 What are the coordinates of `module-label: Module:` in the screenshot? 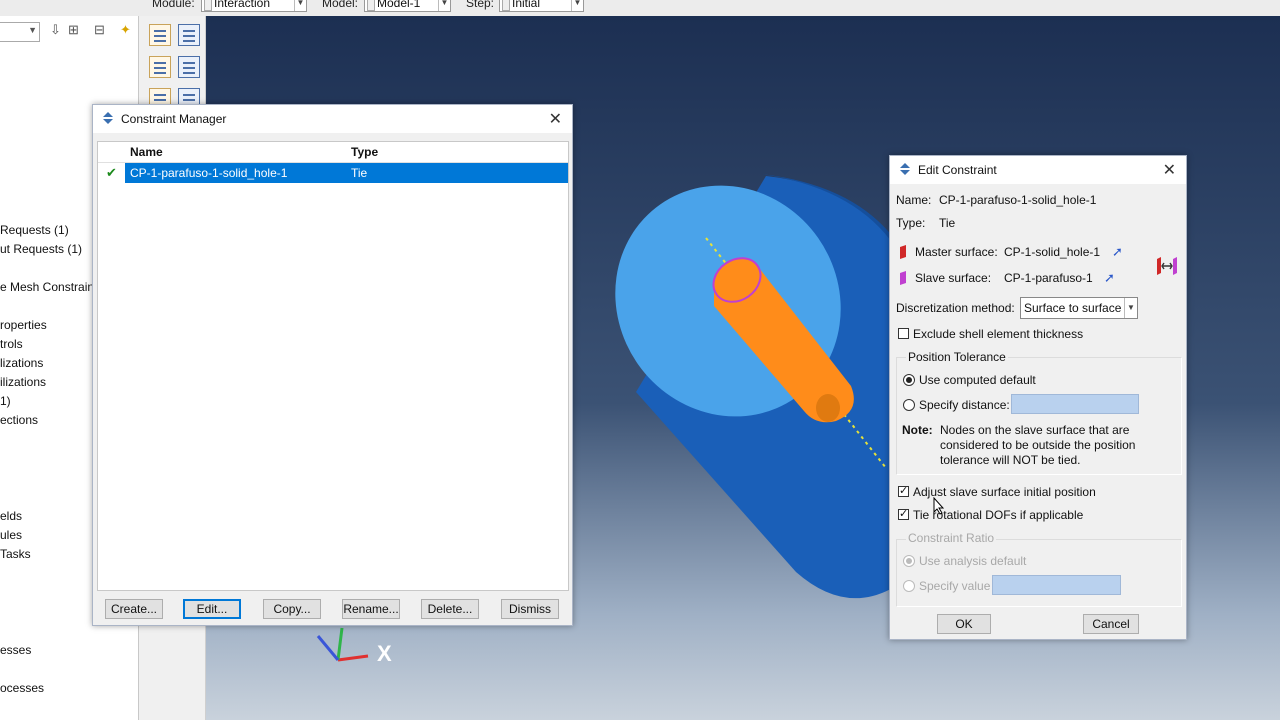 It's located at (173, 5).